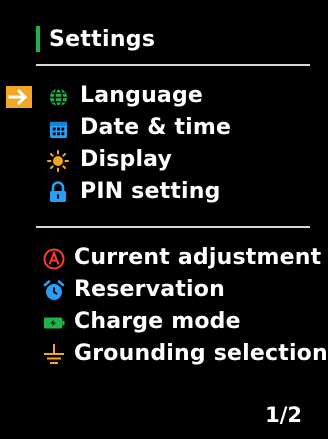 The height and width of the screenshot is (439, 328). What do you see at coordinates (38, 39) in the screenshot?
I see `title-accent-bar` at bounding box center [38, 39].